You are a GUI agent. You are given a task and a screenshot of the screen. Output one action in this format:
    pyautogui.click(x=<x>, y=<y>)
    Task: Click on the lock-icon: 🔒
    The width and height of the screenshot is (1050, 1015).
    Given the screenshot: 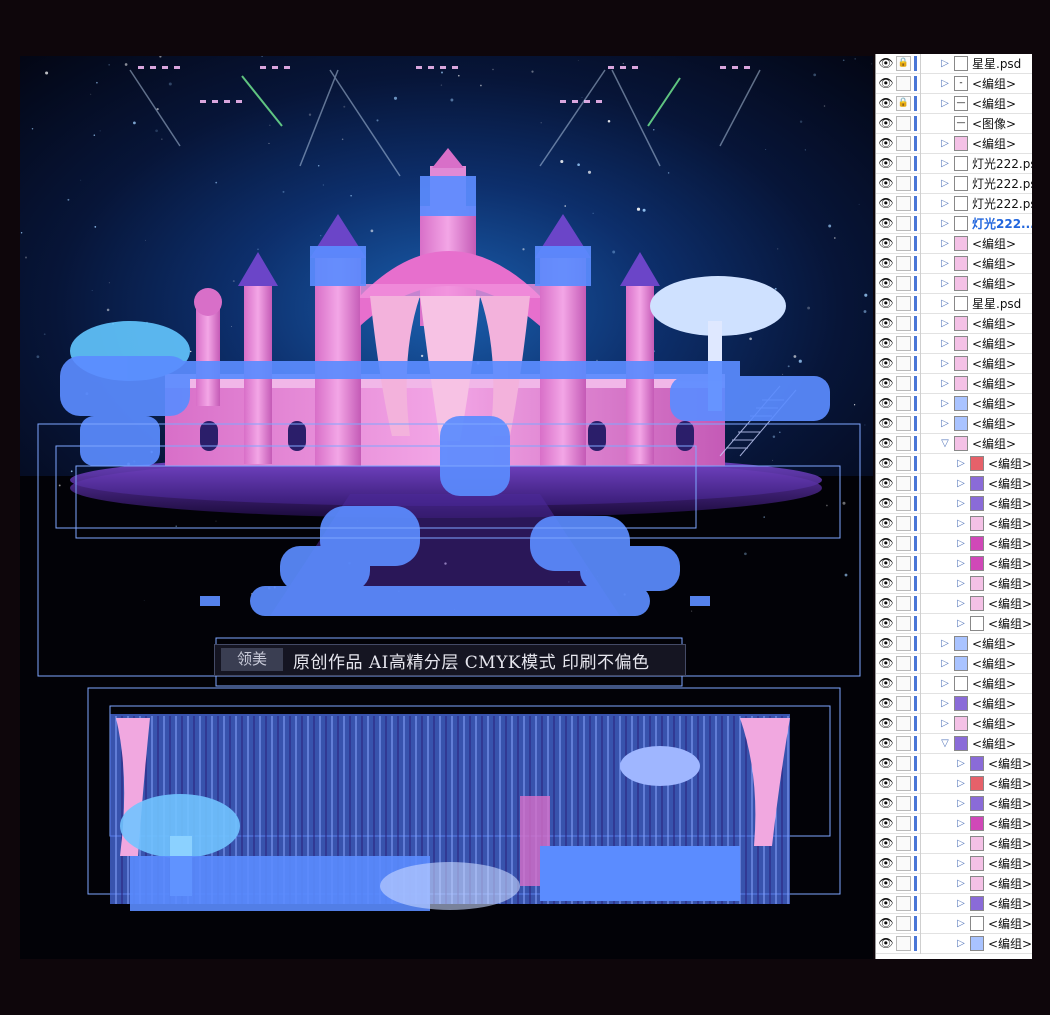 What is the action you would take?
    pyautogui.click(x=903, y=103)
    